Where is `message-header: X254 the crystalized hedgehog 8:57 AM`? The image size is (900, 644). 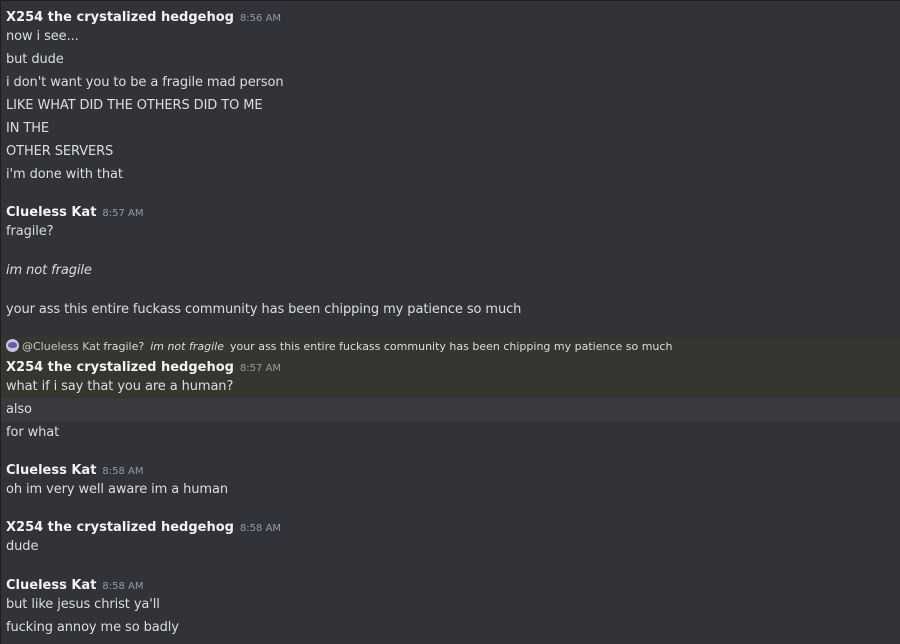
message-header: X254 the crystalized hedgehog 8:57 AM is located at coordinates (143, 368).